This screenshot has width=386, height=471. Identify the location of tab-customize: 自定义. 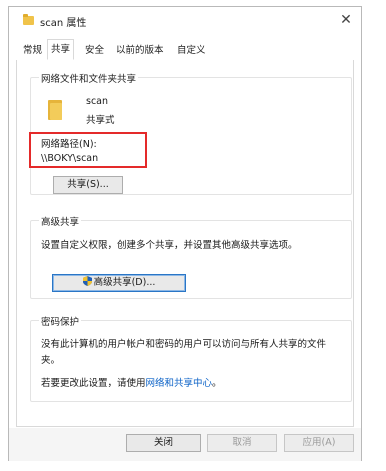
(191, 51).